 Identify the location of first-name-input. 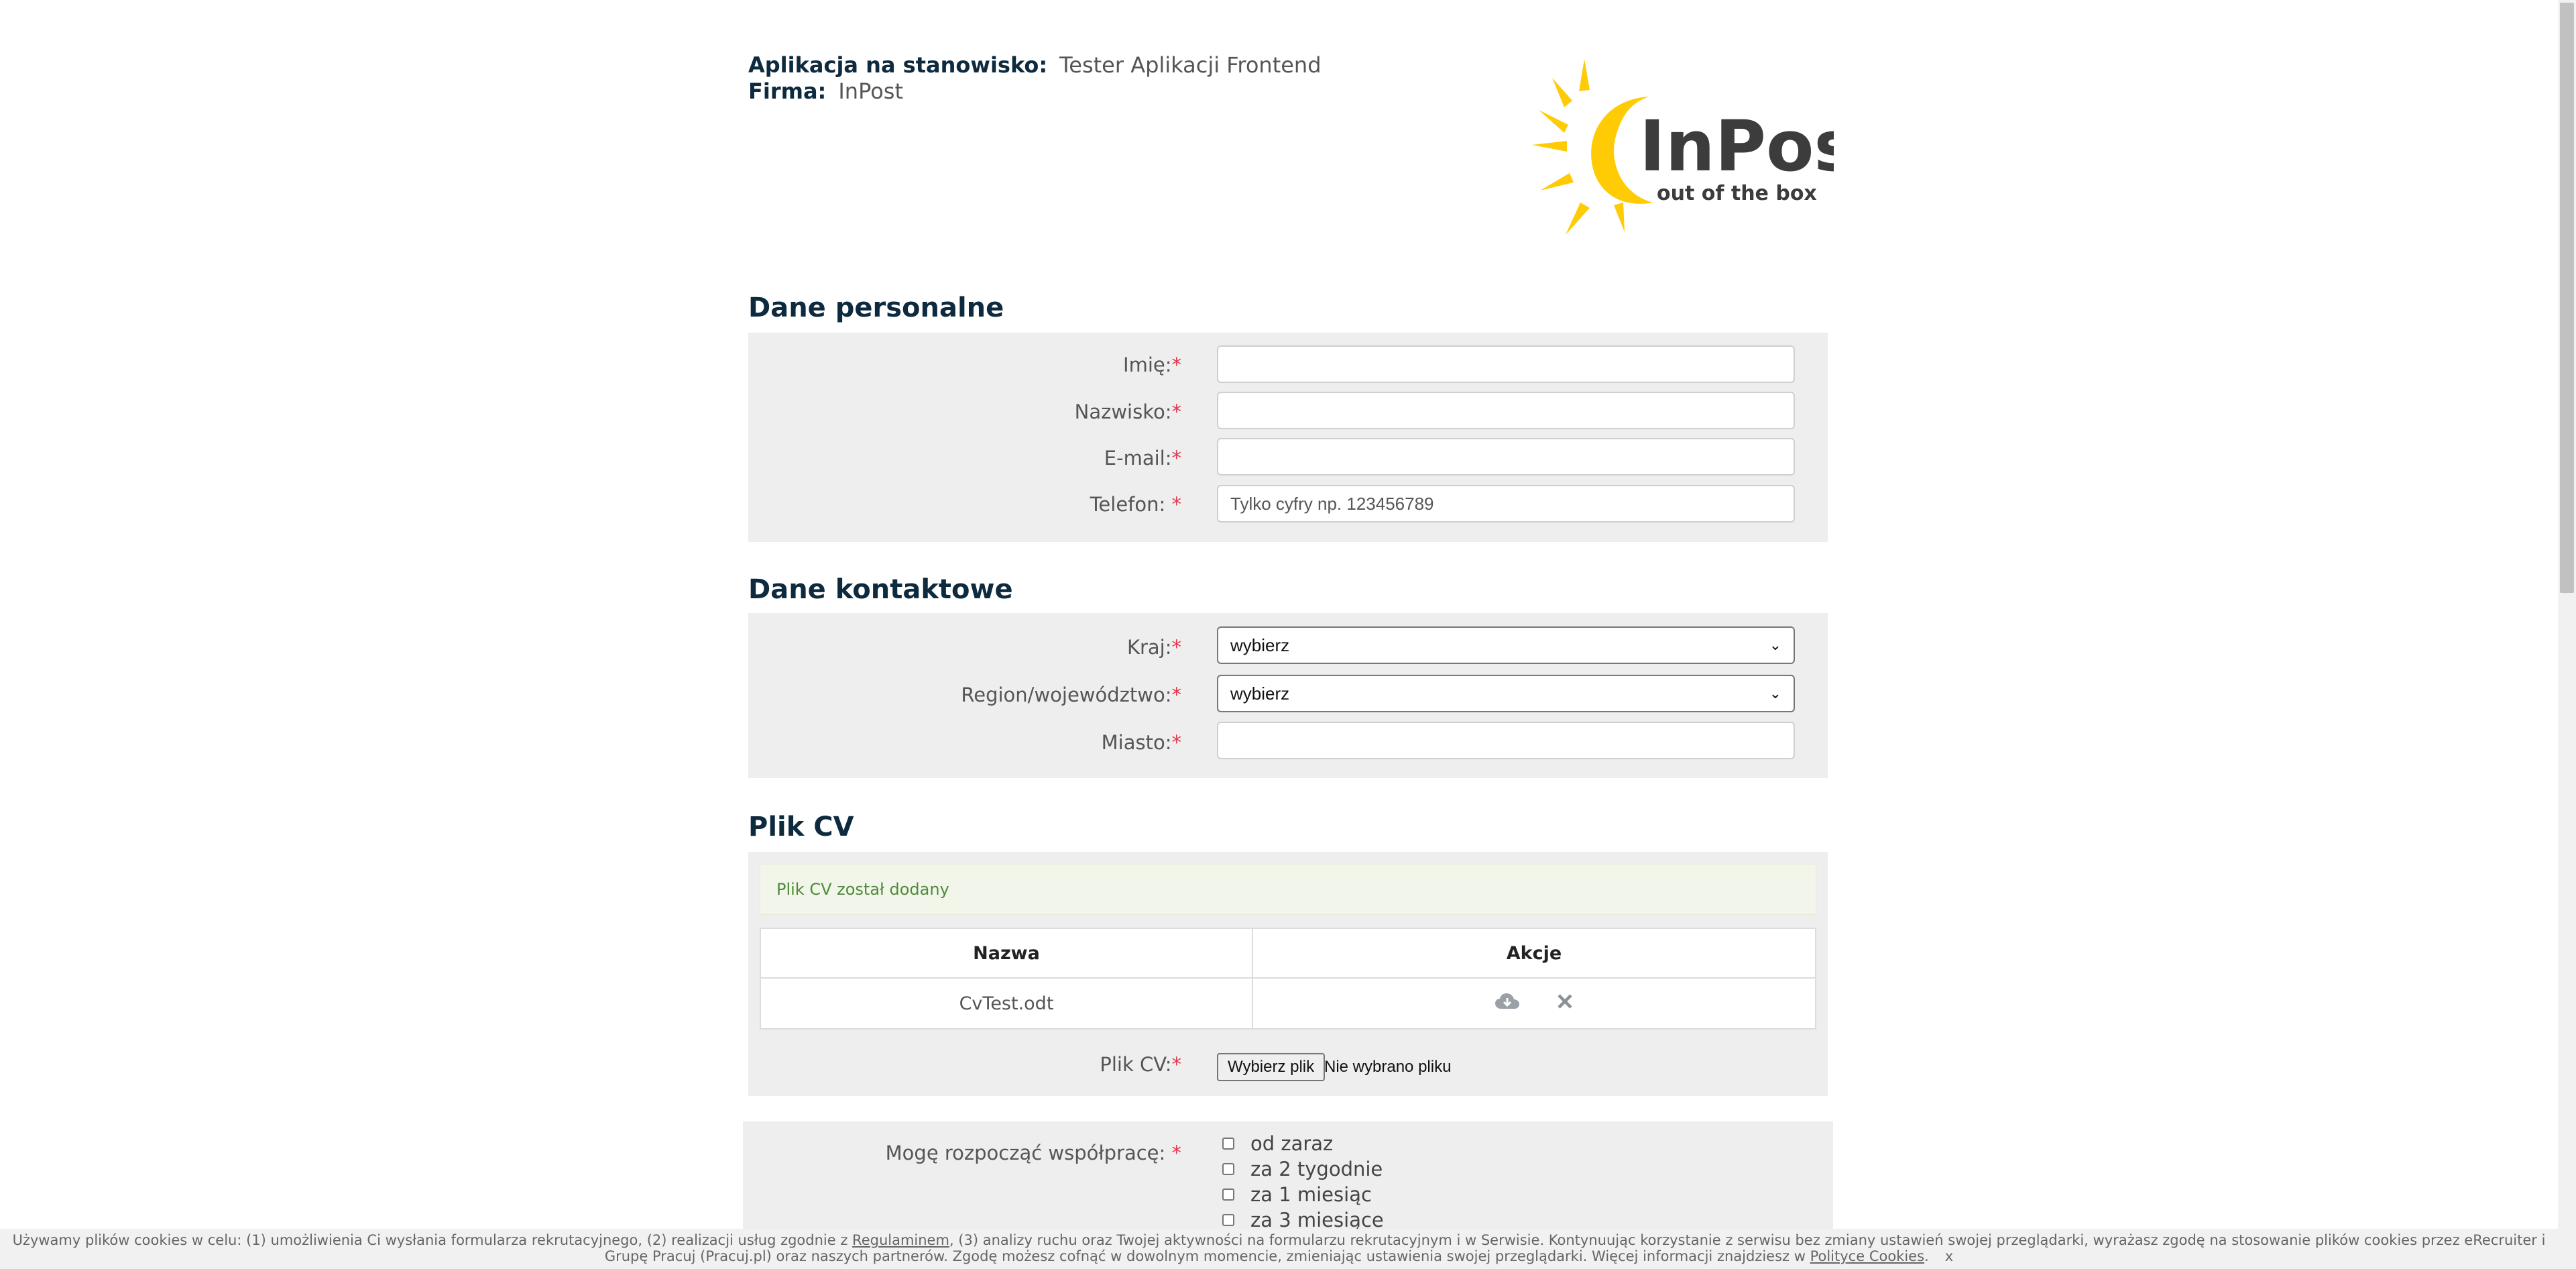
(1506, 364).